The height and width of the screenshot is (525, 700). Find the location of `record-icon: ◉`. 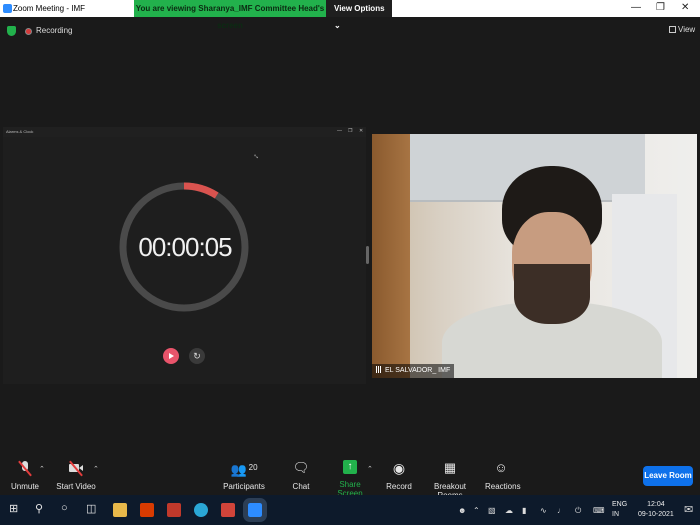

record-icon: ◉ is located at coordinates (399, 468).